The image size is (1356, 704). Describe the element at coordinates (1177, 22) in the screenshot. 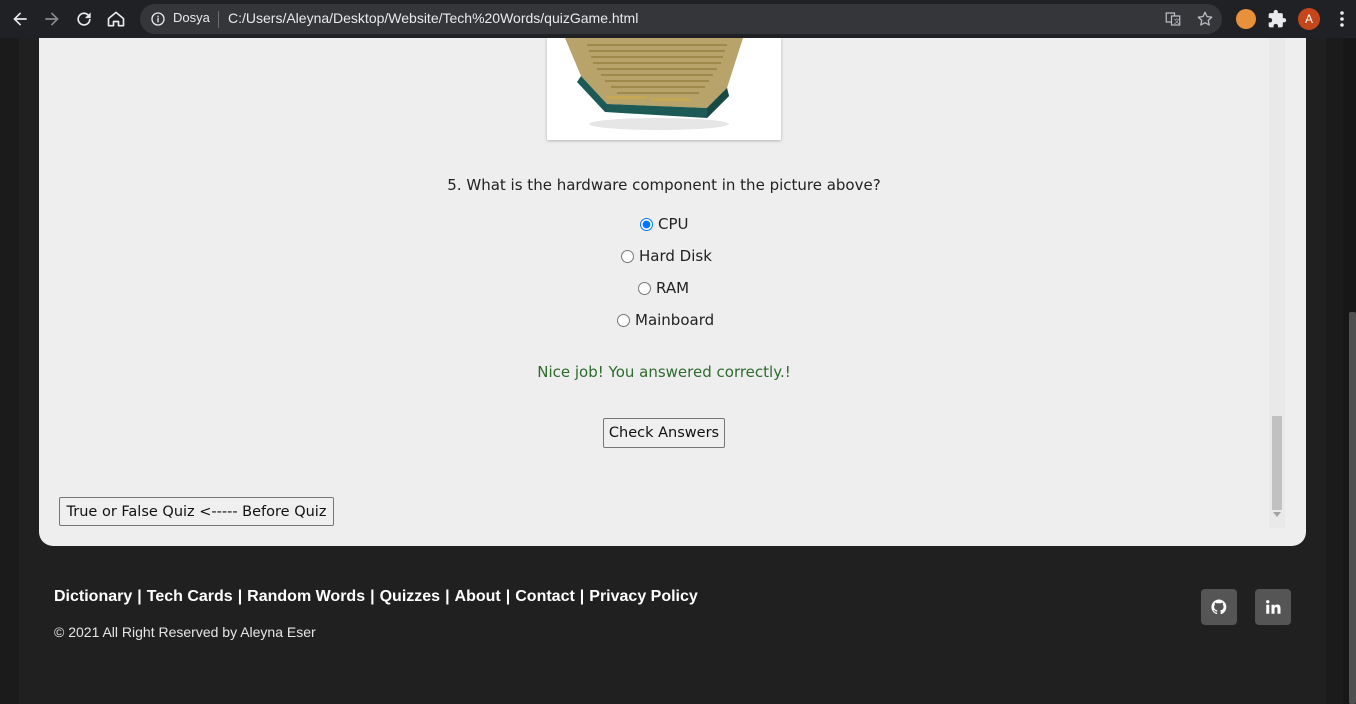

I see `svg-text: 文` at that location.